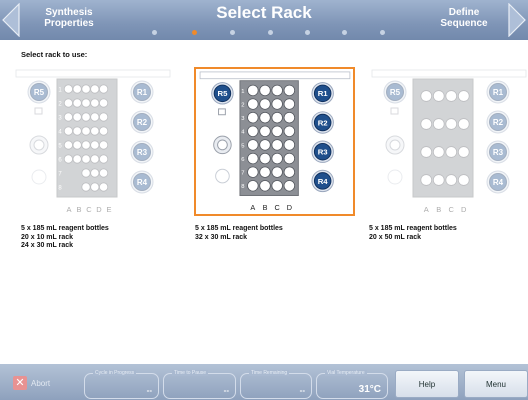  I want to click on rack-description-line: 20 x 10 mL rack, so click(47, 237).